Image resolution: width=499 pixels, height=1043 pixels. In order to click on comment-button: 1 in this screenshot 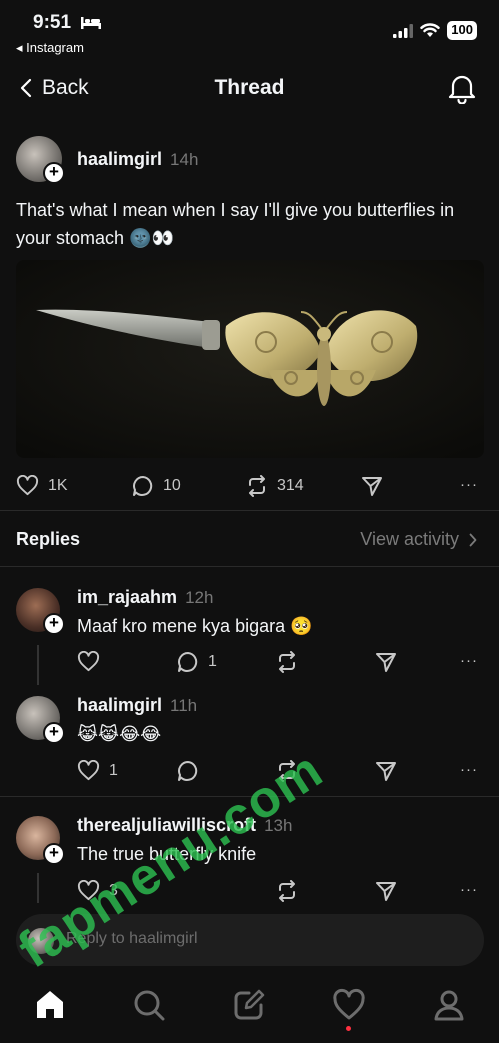, I will do `click(197, 662)`.